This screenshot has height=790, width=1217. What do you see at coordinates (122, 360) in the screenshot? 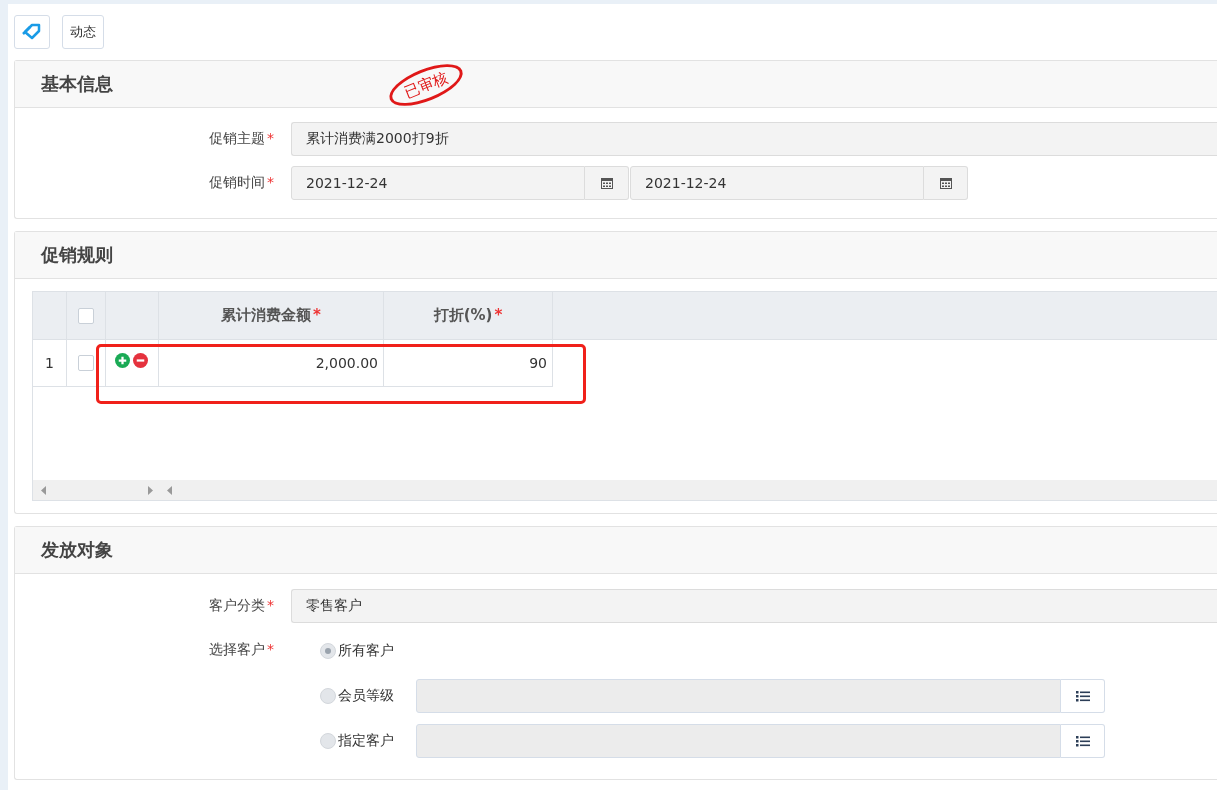
I see `add-icon` at bounding box center [122, 360].